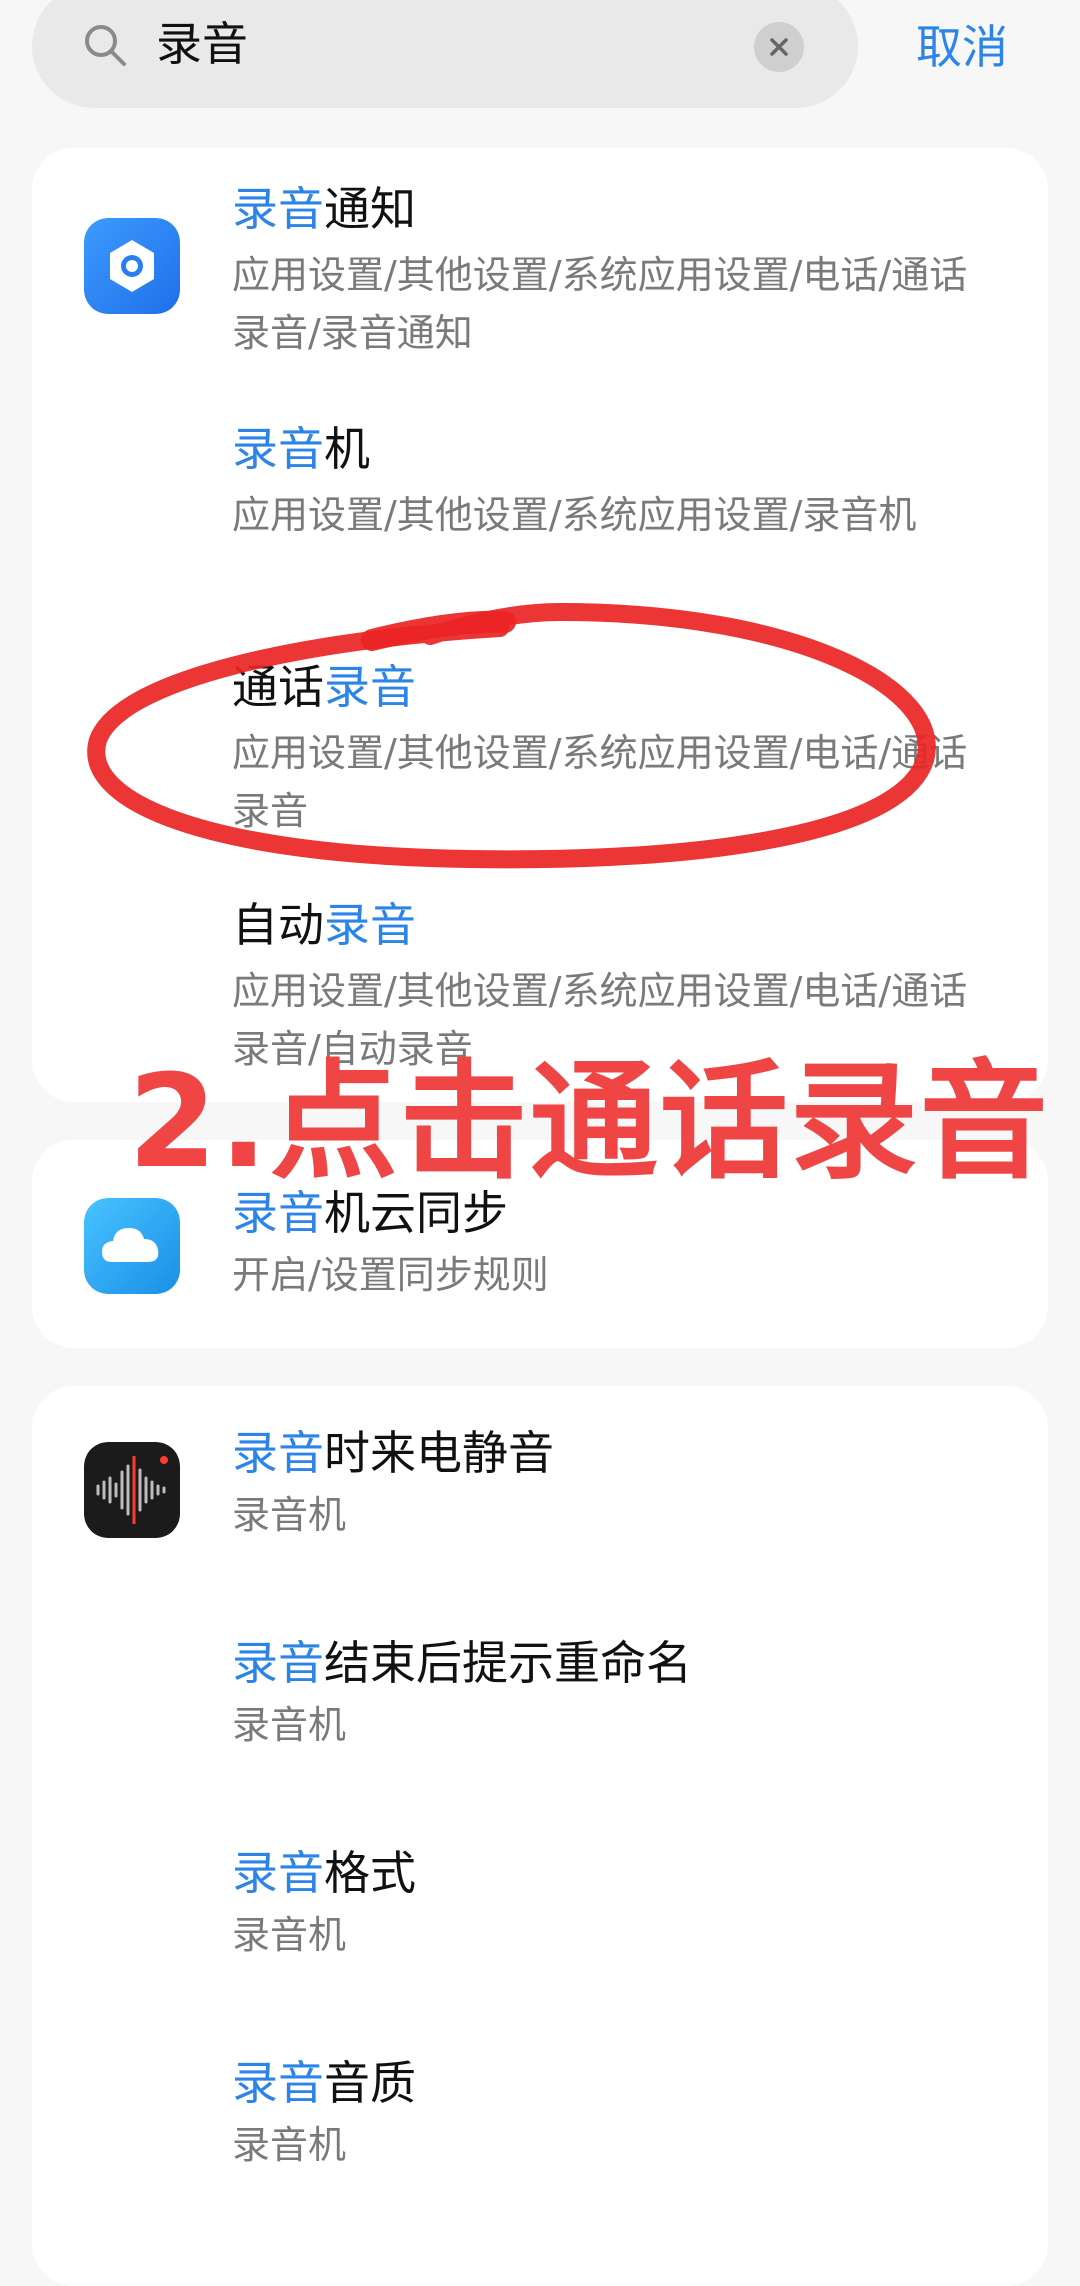  I want to click on result-item-rename-after-recording: 录音结束后提示重命名 录音机, so click(612, 1693).